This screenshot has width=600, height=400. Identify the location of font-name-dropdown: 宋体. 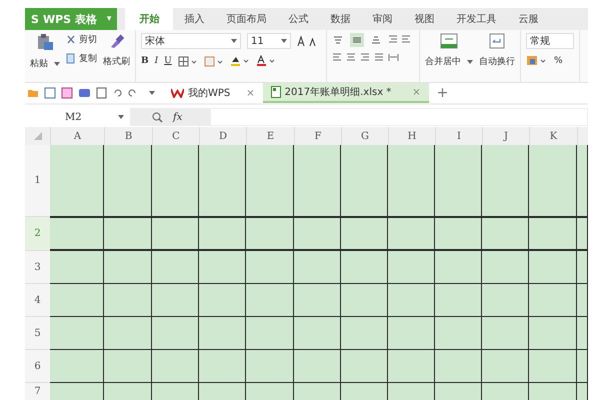
(191, 41).